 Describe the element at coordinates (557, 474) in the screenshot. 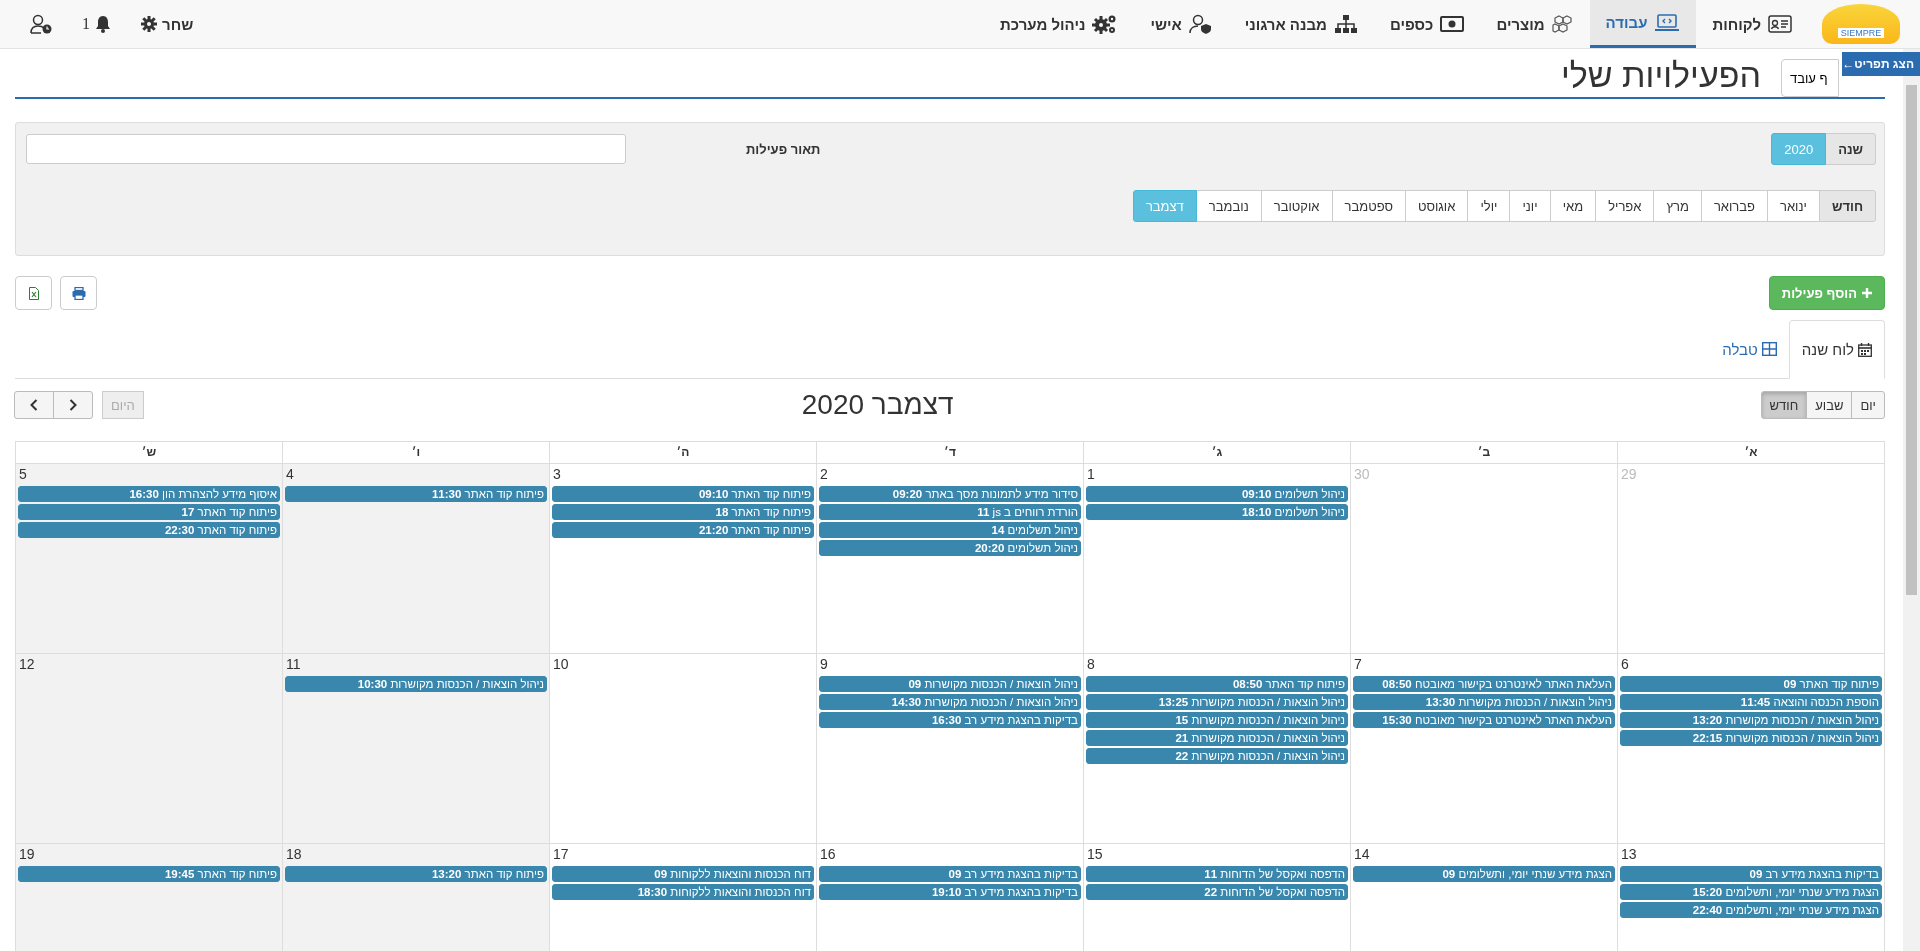

I see `day-number: 3` at that location.